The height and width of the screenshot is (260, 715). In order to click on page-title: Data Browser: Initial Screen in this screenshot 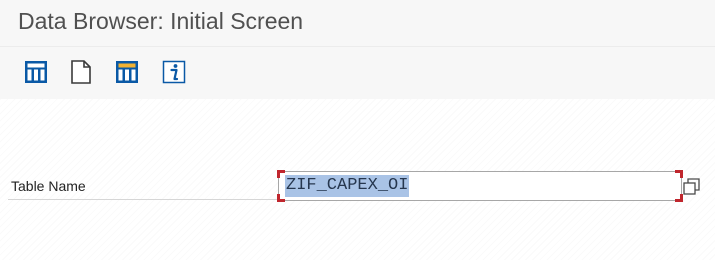, I will do `click(161, 21)`.